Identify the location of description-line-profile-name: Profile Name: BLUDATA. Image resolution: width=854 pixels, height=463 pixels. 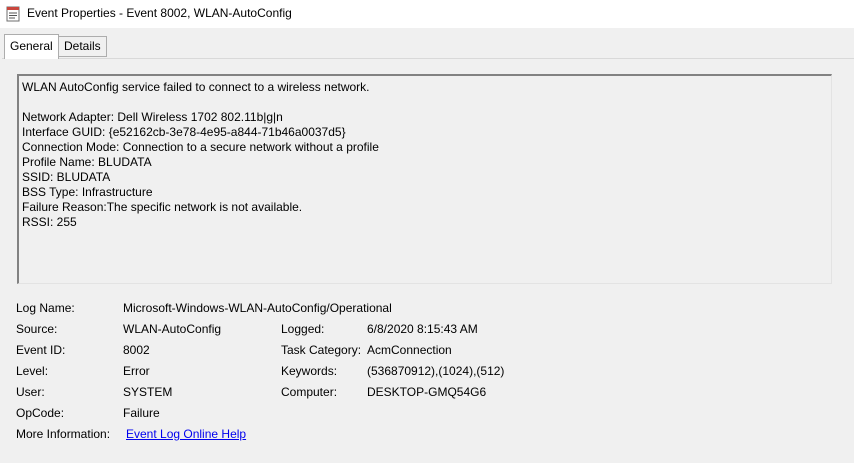
(87, 162).